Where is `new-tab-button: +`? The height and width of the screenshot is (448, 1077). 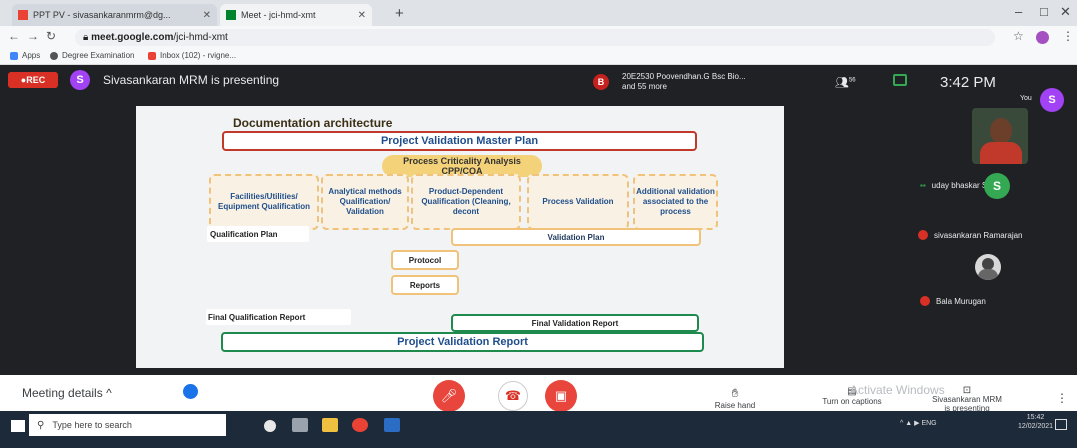 new-tab-button: + is located at coordinates (399, 13).